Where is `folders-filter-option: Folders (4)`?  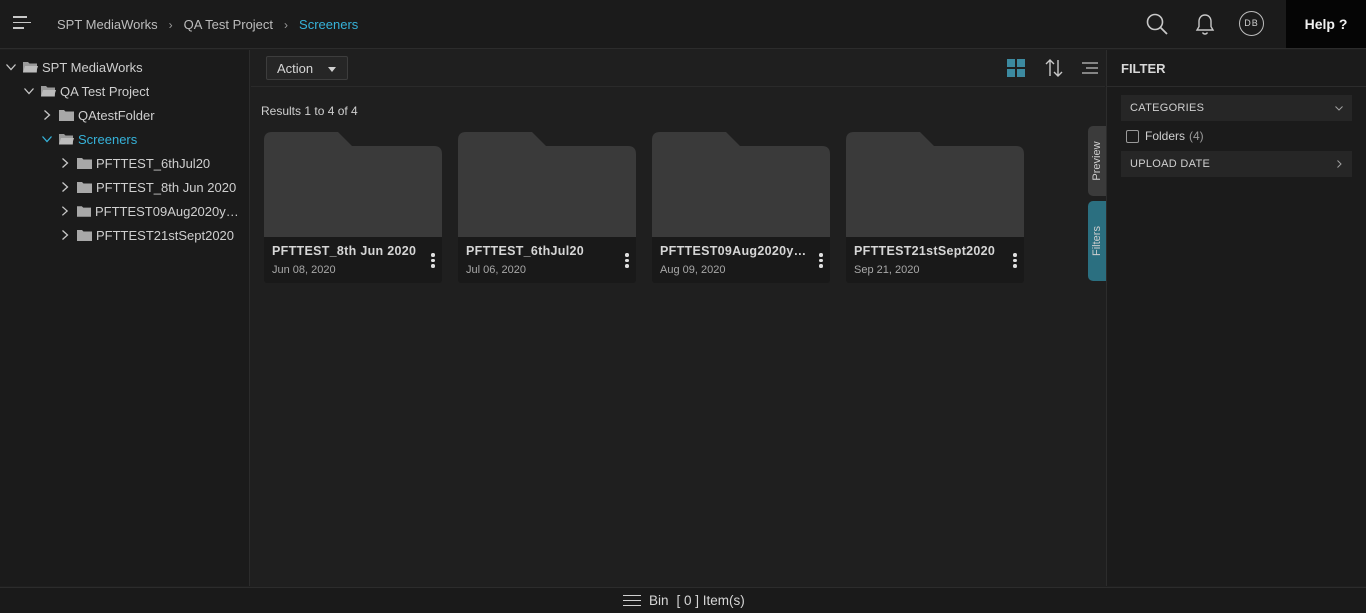 folders-filter-option: Folders (4) is located at coordinates (1165, 136).